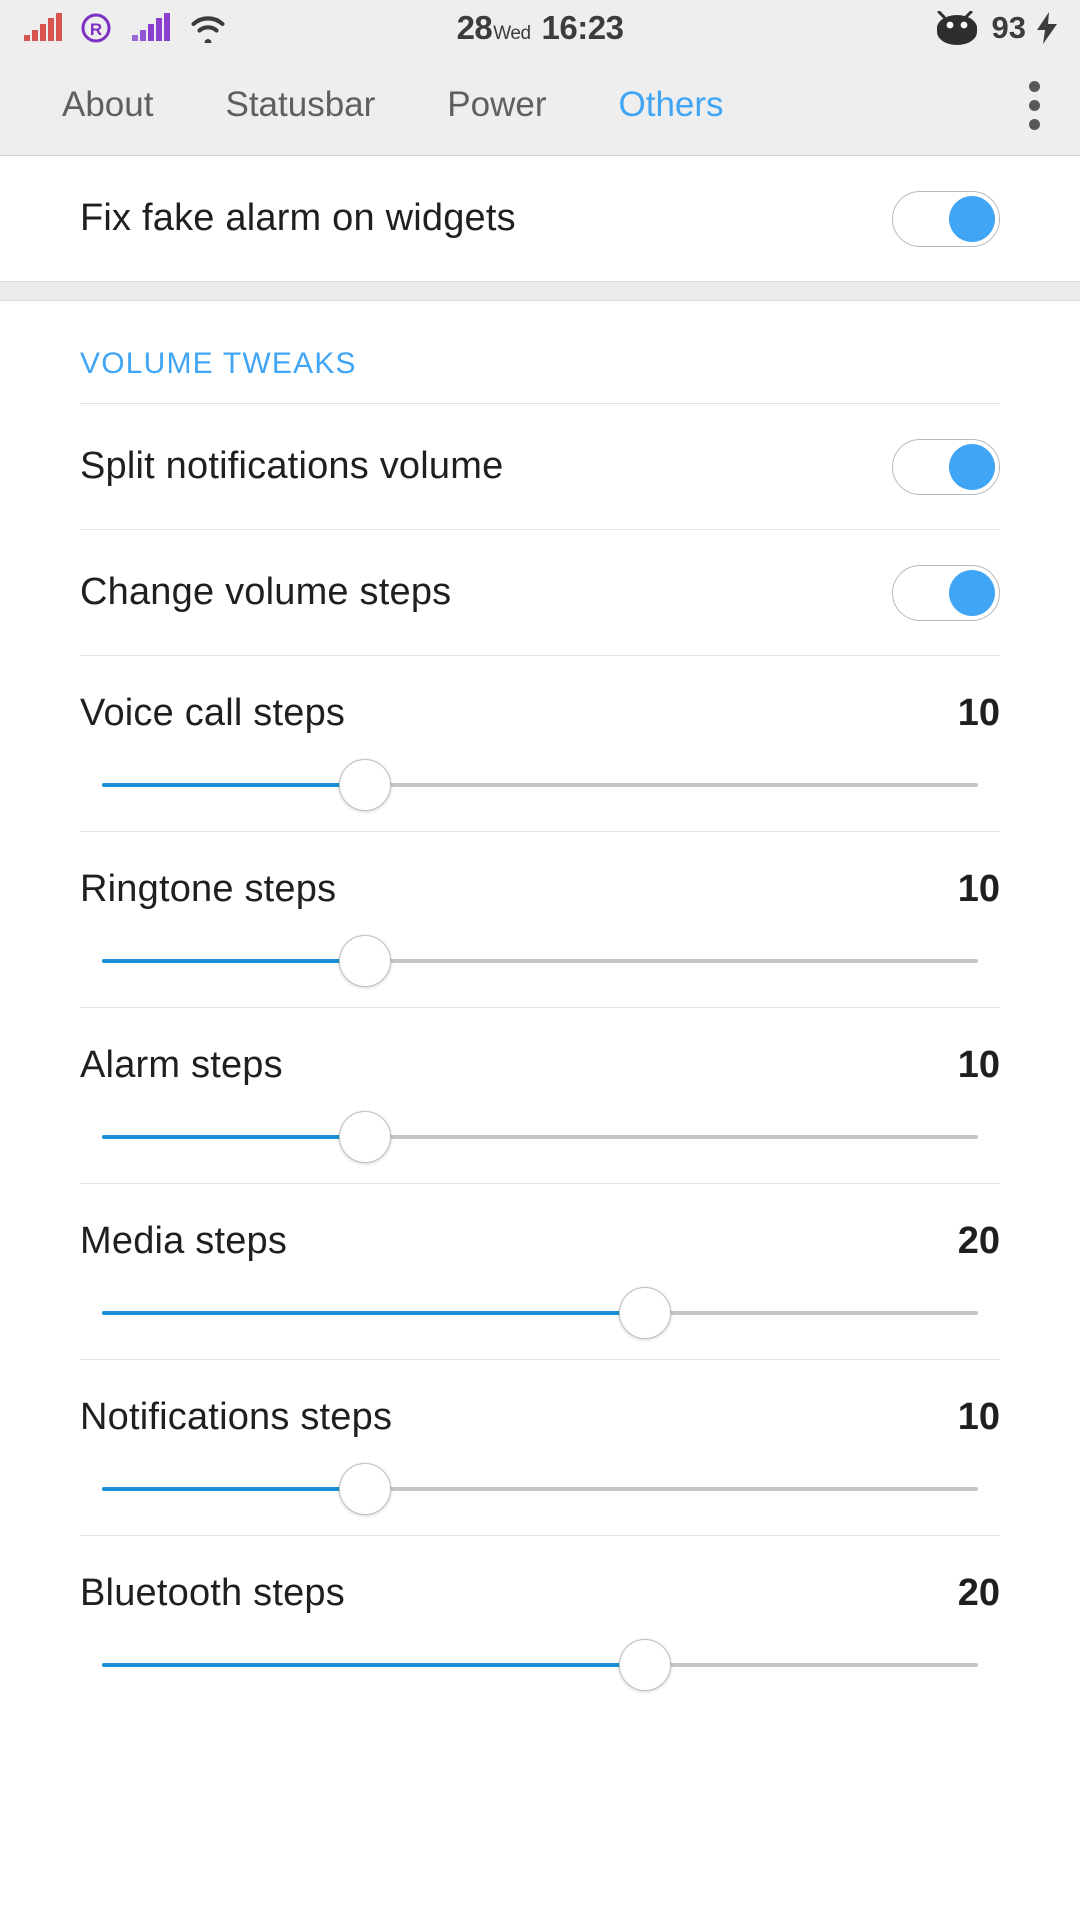 The image size is (1080, 1920). Describe the element at coordinates (181, 1065) in the screenshot. I see `slider-label: Alarm steps` at that location.